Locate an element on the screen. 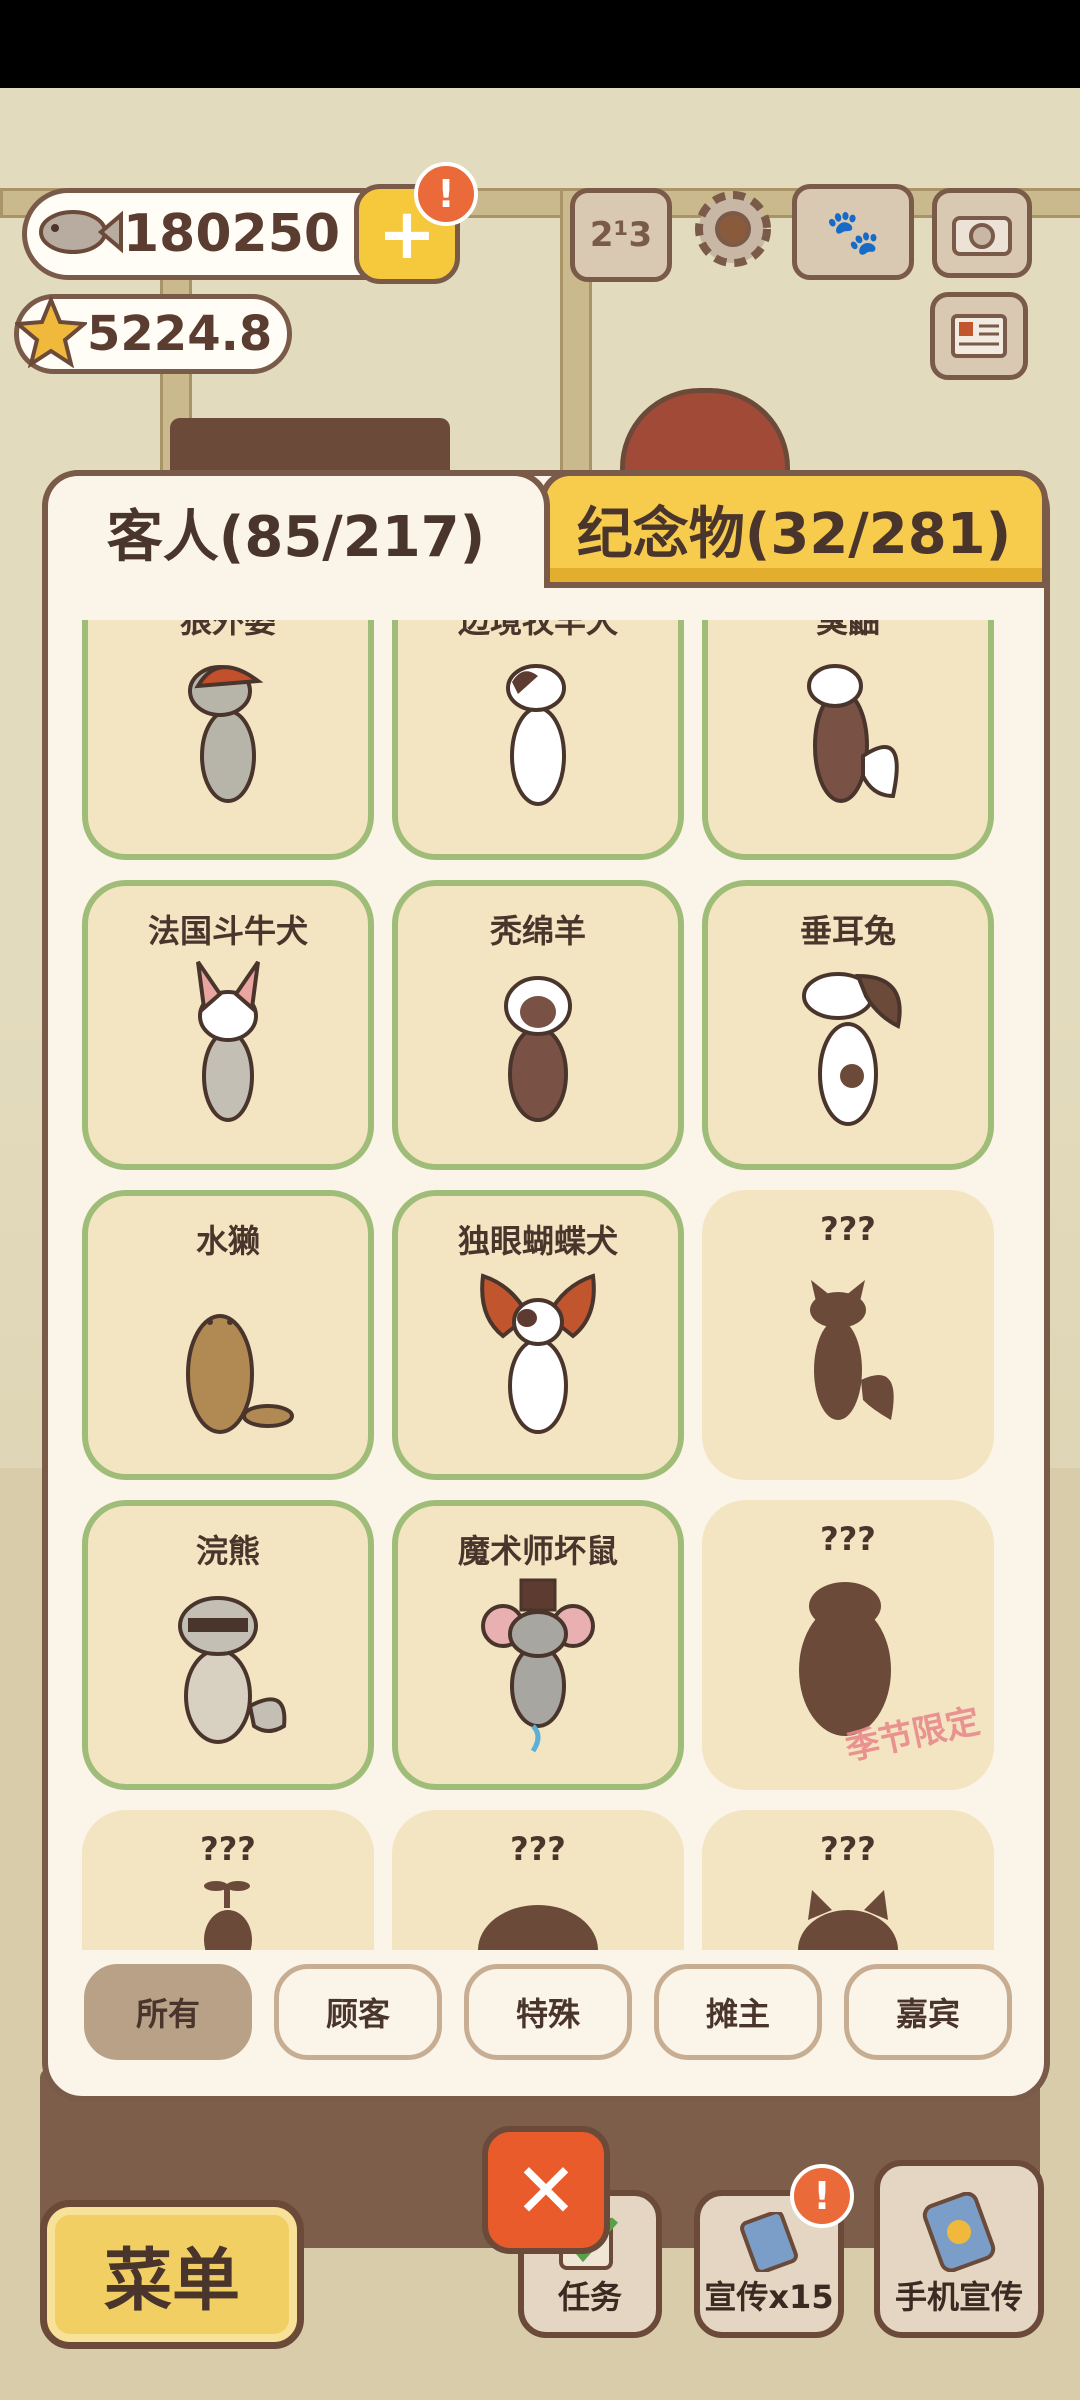 The height and width of the screenshot is (2400, 1080). close-button: ✕ is located at coordinates (546, 2190).